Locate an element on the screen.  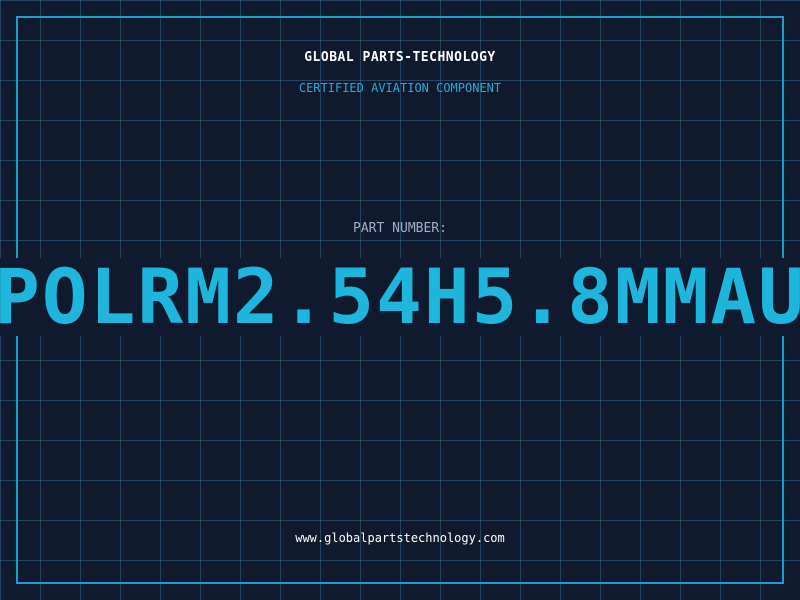
part-number-value: 5POLRM2.54H5.8MMAUC is located at coordinates (400, 297).